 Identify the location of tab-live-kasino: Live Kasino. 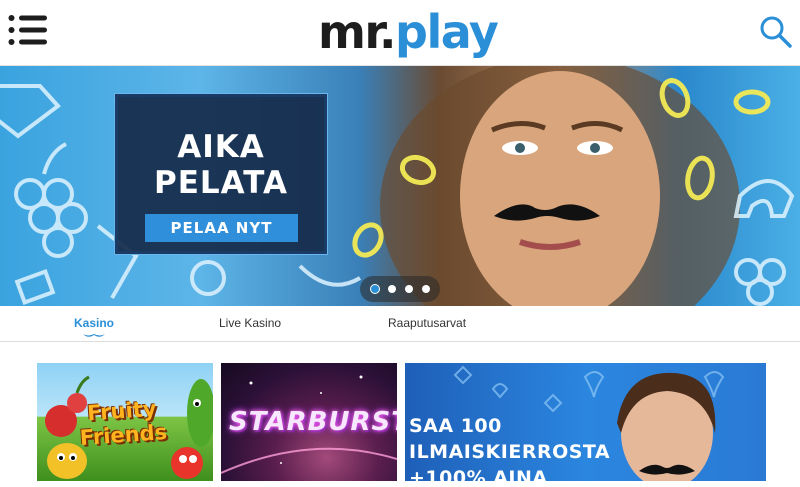
(250, 323).